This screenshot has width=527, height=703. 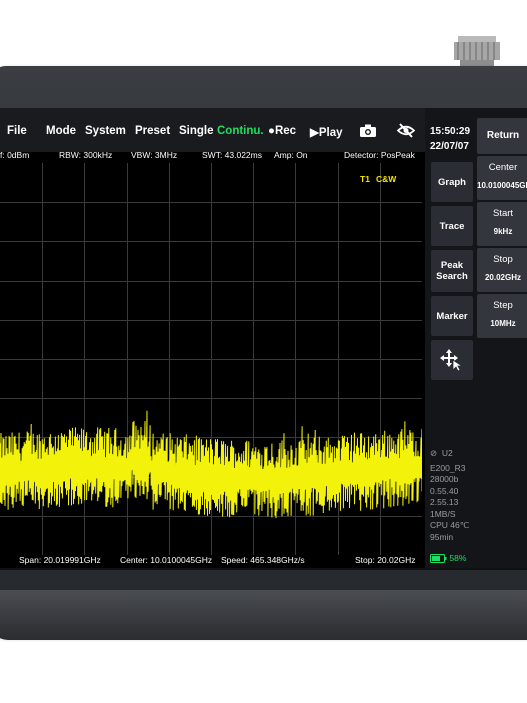 I want to click on status-line: 95min, so click(x=442, y=536).